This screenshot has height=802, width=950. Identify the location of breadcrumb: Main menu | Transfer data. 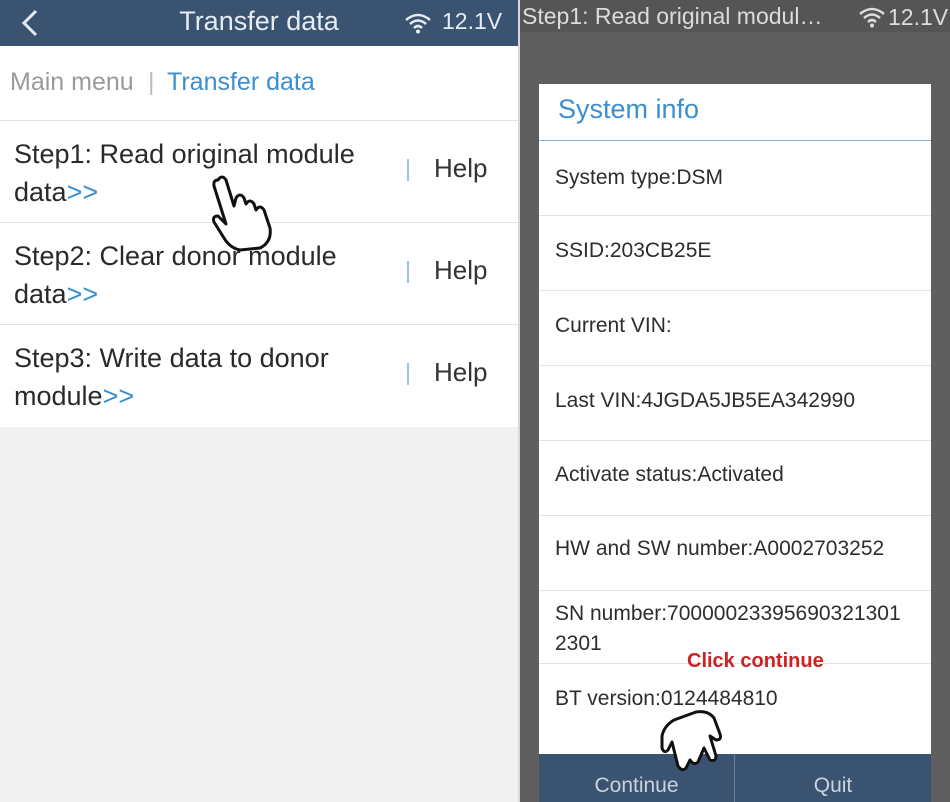
(259, 83).